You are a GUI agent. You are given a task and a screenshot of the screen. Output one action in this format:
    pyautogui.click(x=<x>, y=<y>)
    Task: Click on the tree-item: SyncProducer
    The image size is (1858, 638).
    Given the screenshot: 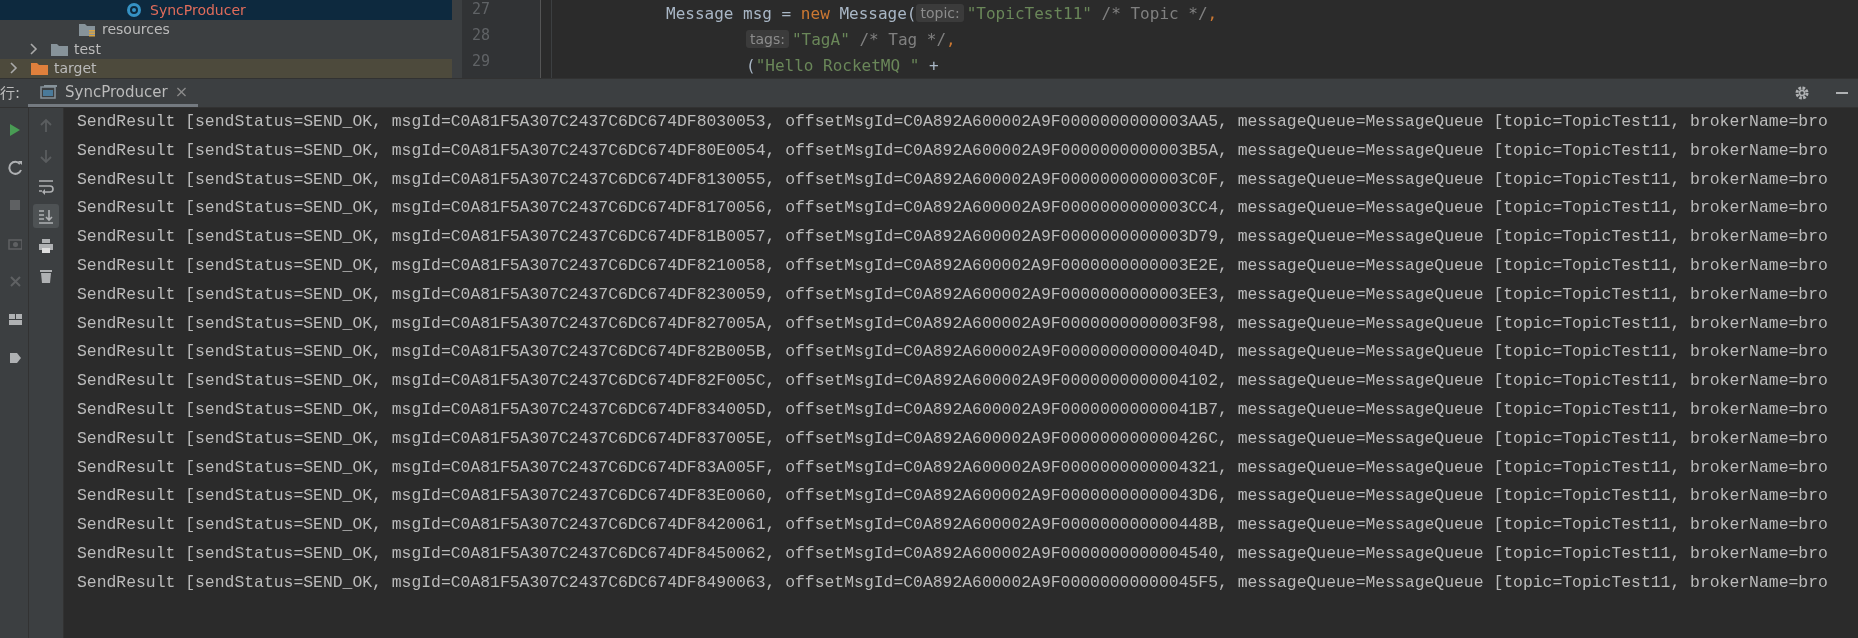 What is the action you would take?
    pyautogui.click(x=226, y=10)
    